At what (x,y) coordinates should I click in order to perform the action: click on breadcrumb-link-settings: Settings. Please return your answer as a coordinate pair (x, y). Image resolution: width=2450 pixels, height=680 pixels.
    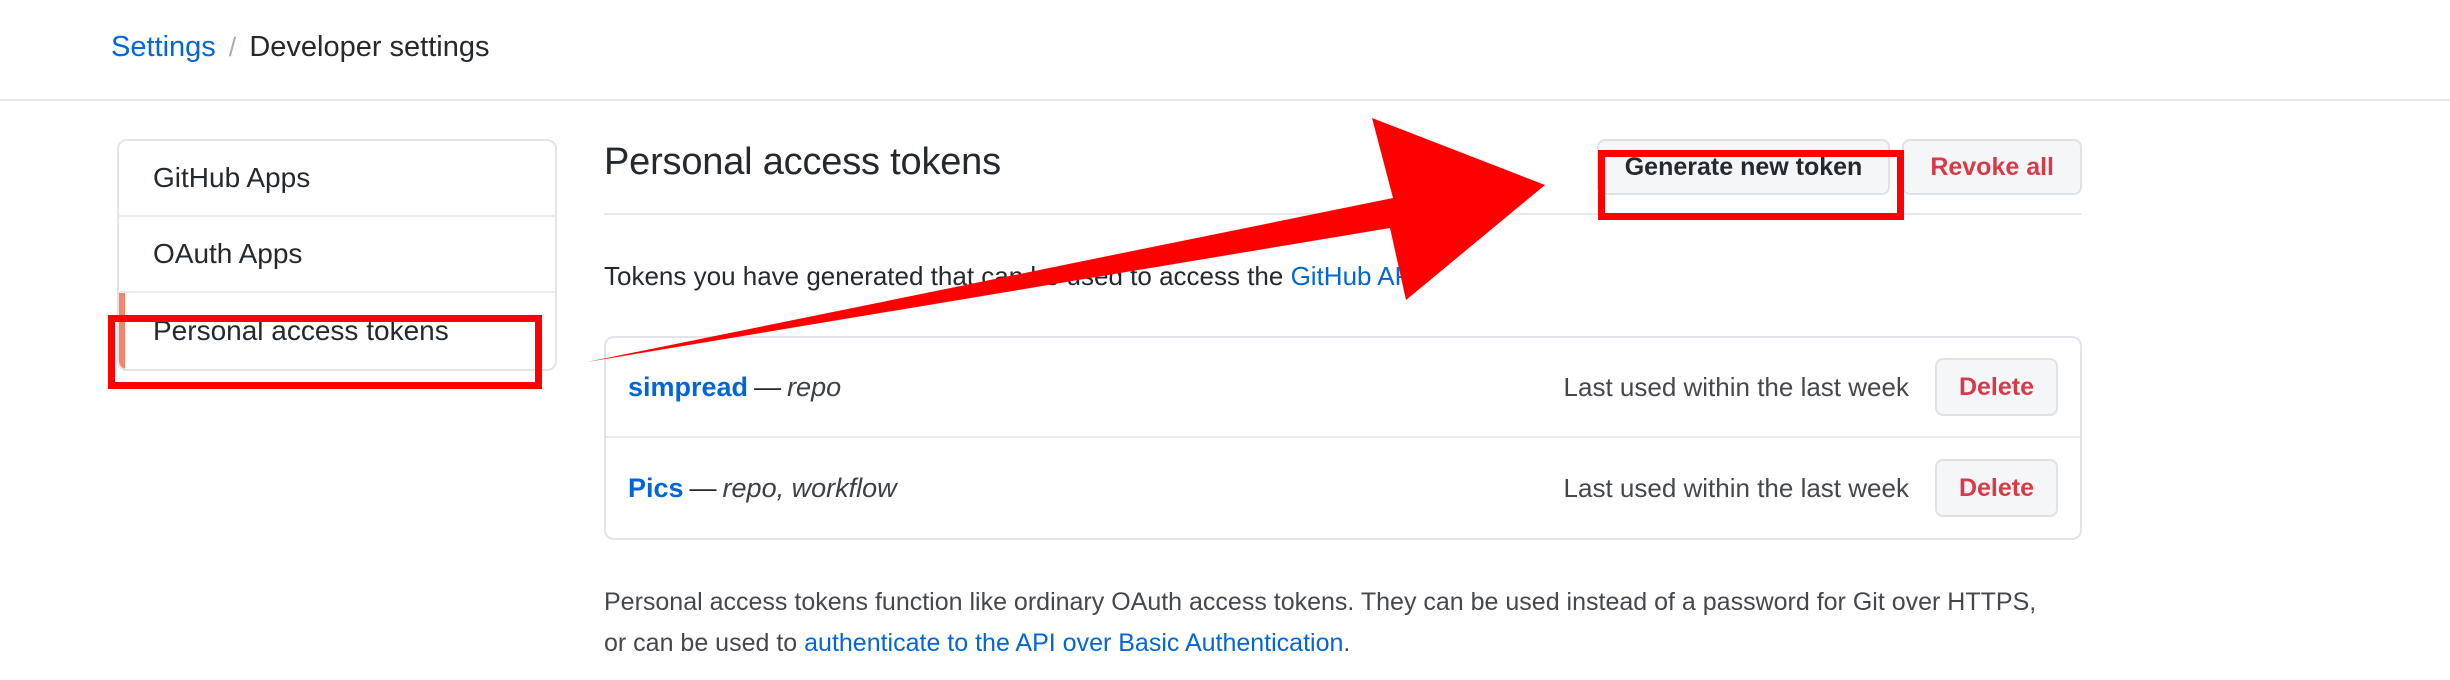
    Looking at the image, I should click on (163, 47).